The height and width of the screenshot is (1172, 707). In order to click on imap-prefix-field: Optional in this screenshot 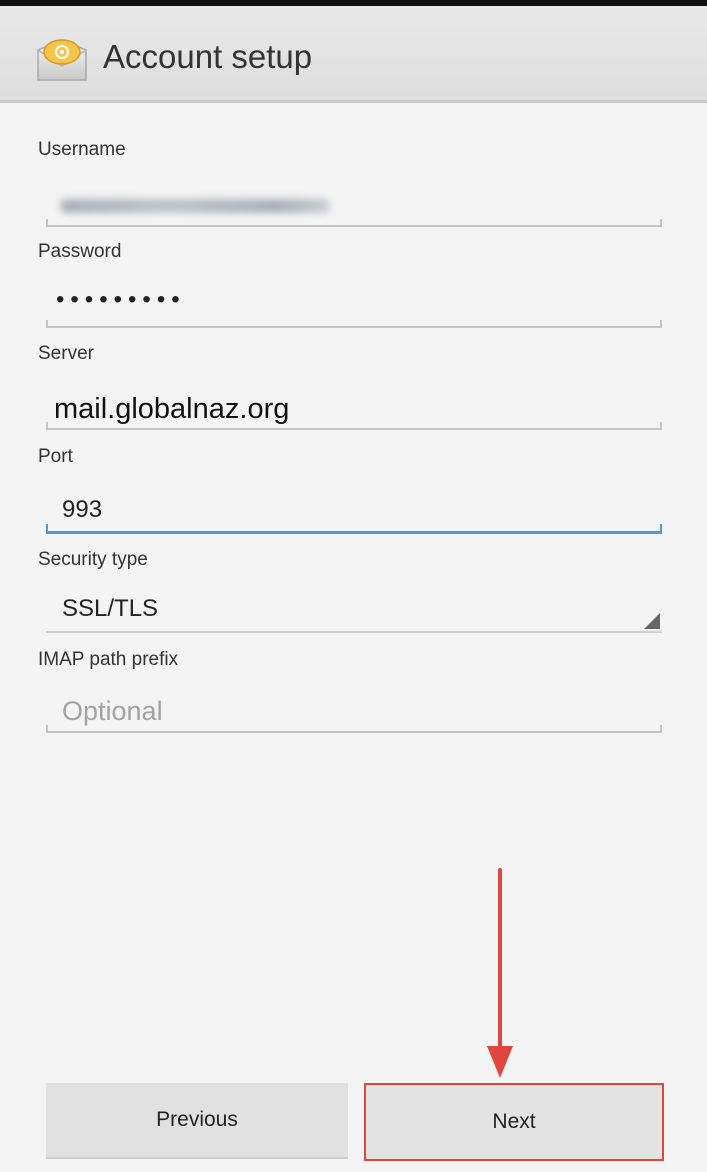, I will do `click(354, 711)`.